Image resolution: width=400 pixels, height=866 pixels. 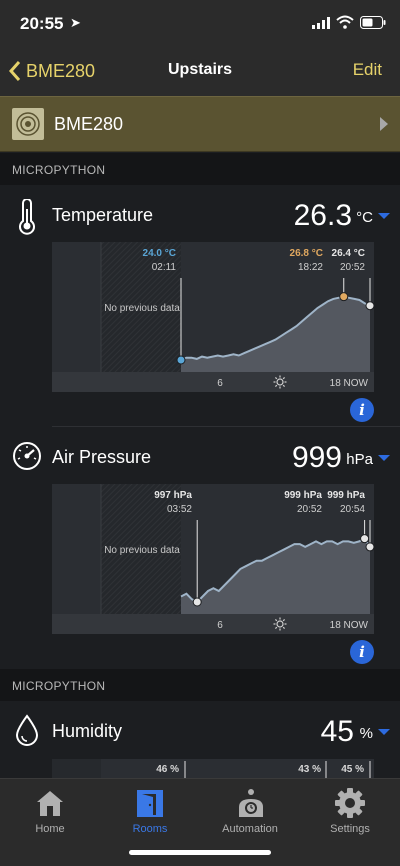 I want to click on tab-home: Home, so click(x=50, y=811).